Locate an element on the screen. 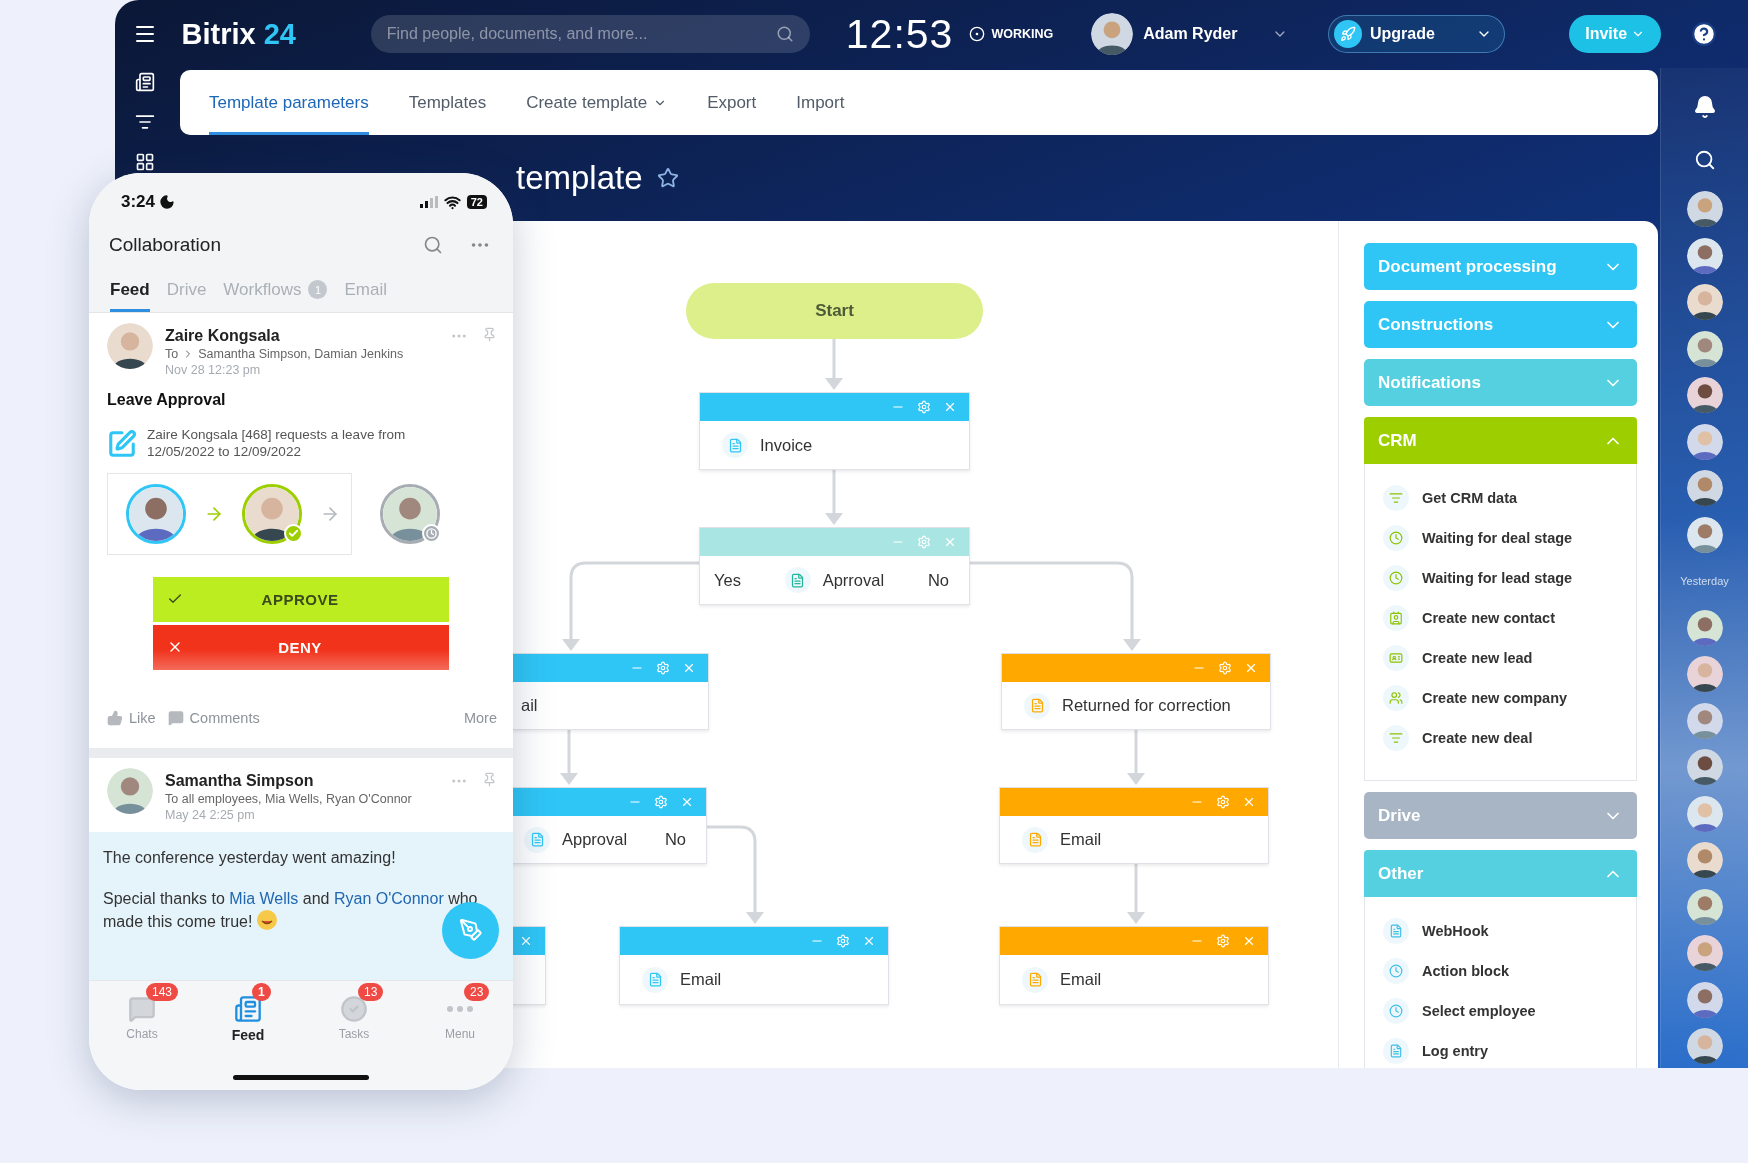 The image size is (1748, 1163). tool-item: Create new deal is located at coordinates (1477, 738).